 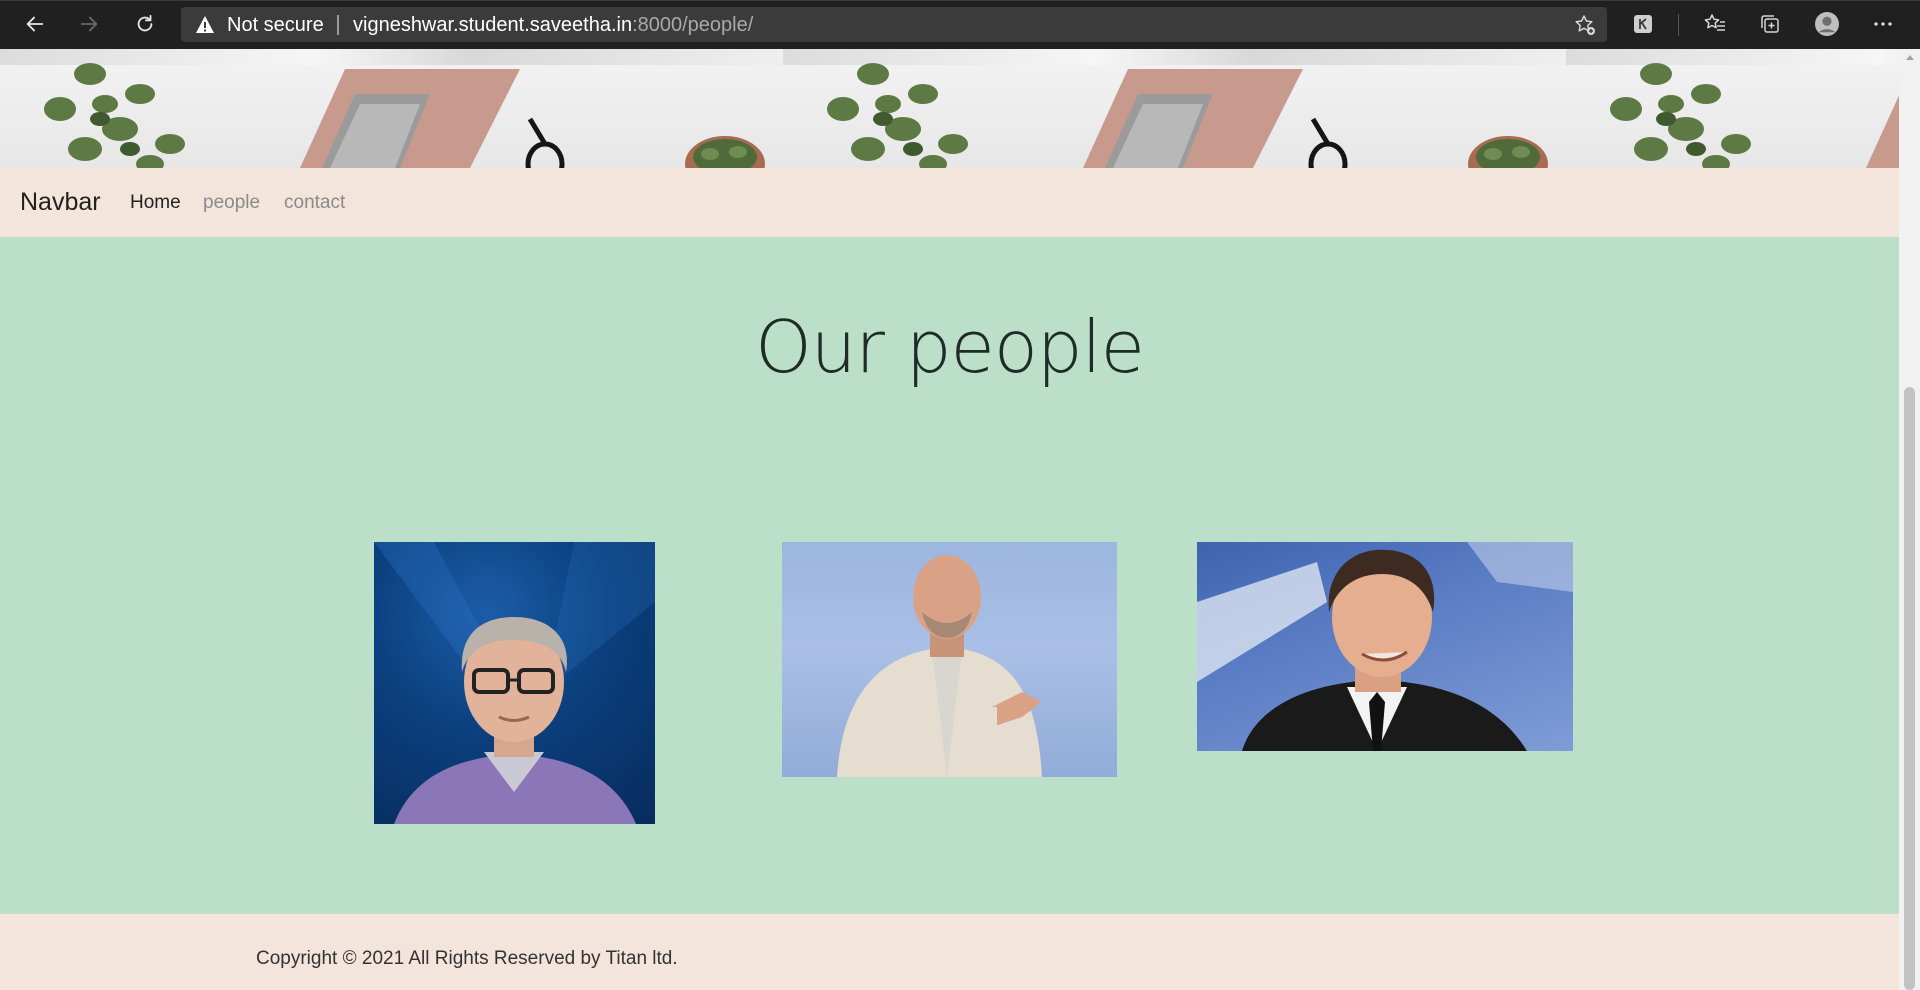 I want to click on back-arrow-icon, so click(x=35, y=24).